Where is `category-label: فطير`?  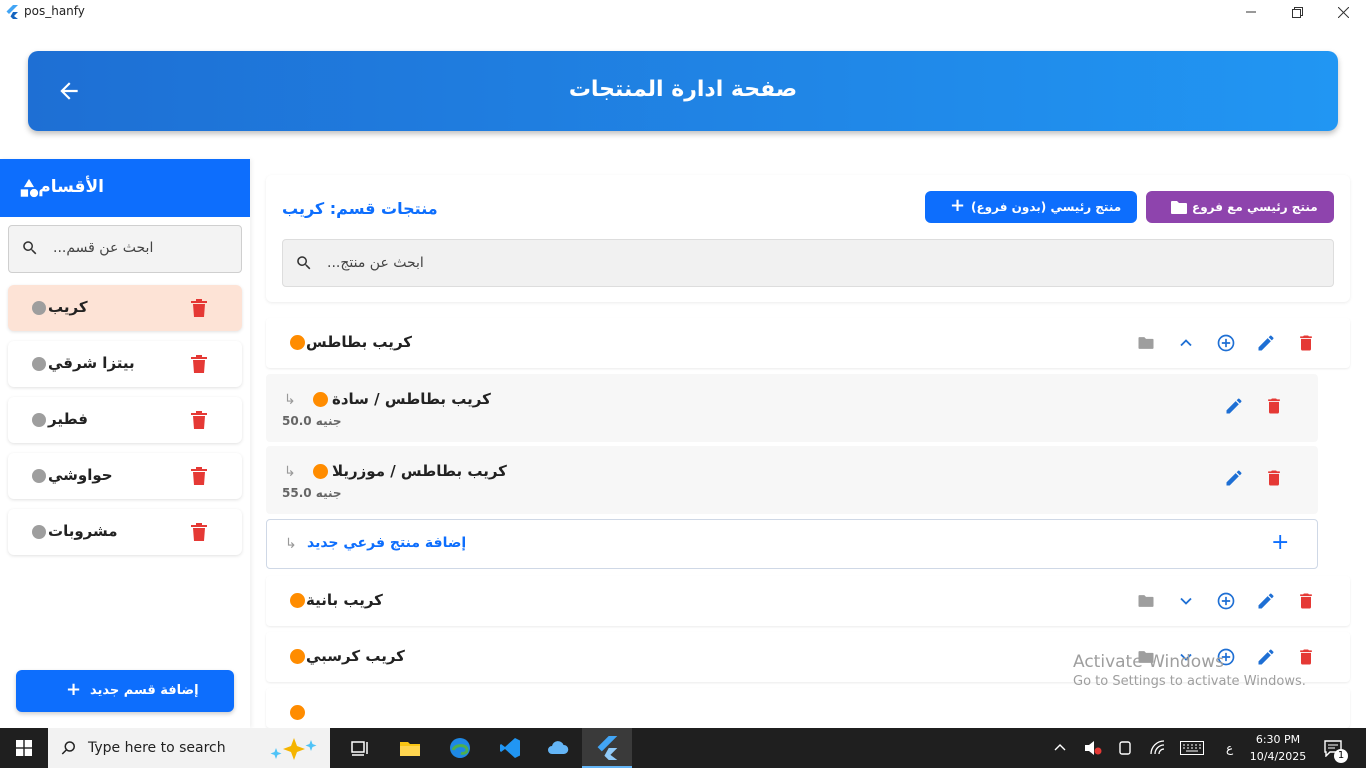
category-label: فطير is located at coordinates (68, 419).